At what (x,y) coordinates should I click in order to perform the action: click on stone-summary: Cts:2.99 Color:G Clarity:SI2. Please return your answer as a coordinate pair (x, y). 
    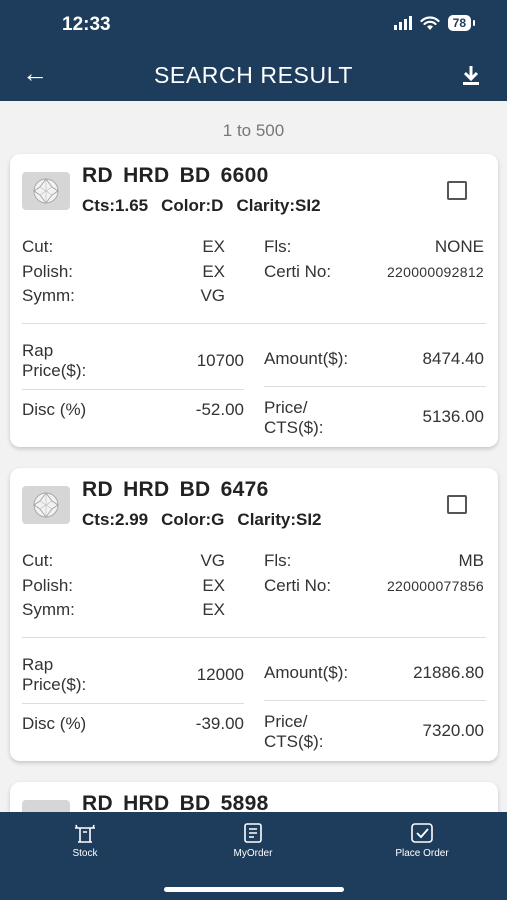
    Looking at the image, I should click on (208, 520).